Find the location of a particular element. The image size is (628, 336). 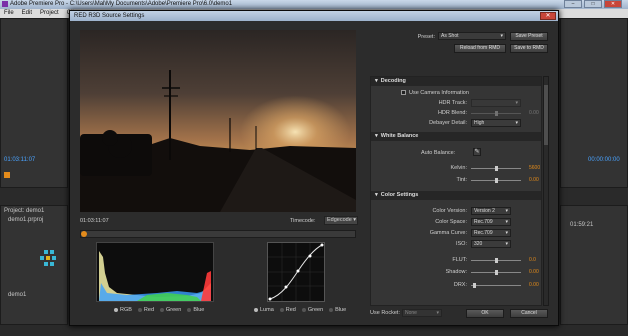

flut-value: 0.0 is located at coordinates (532, 260).